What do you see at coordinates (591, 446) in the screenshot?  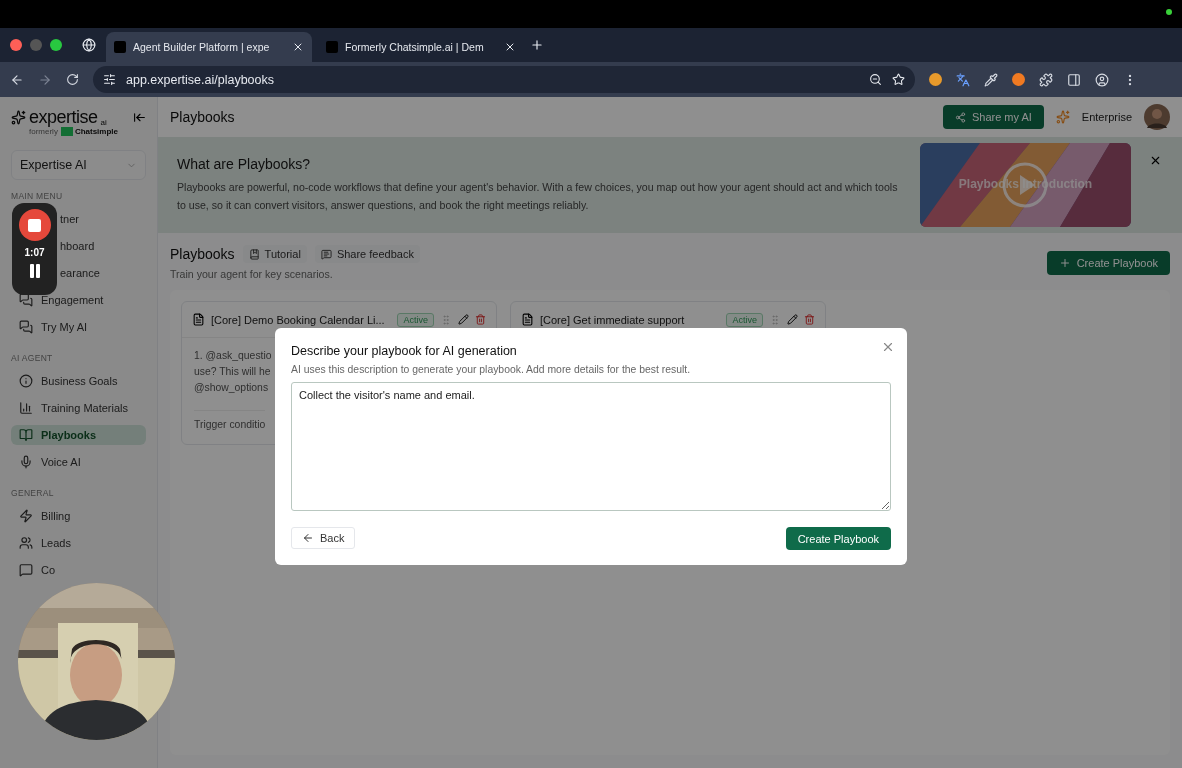 I see `description-field: Collect the visitor's name and email.` at bounding box center [591, 446].